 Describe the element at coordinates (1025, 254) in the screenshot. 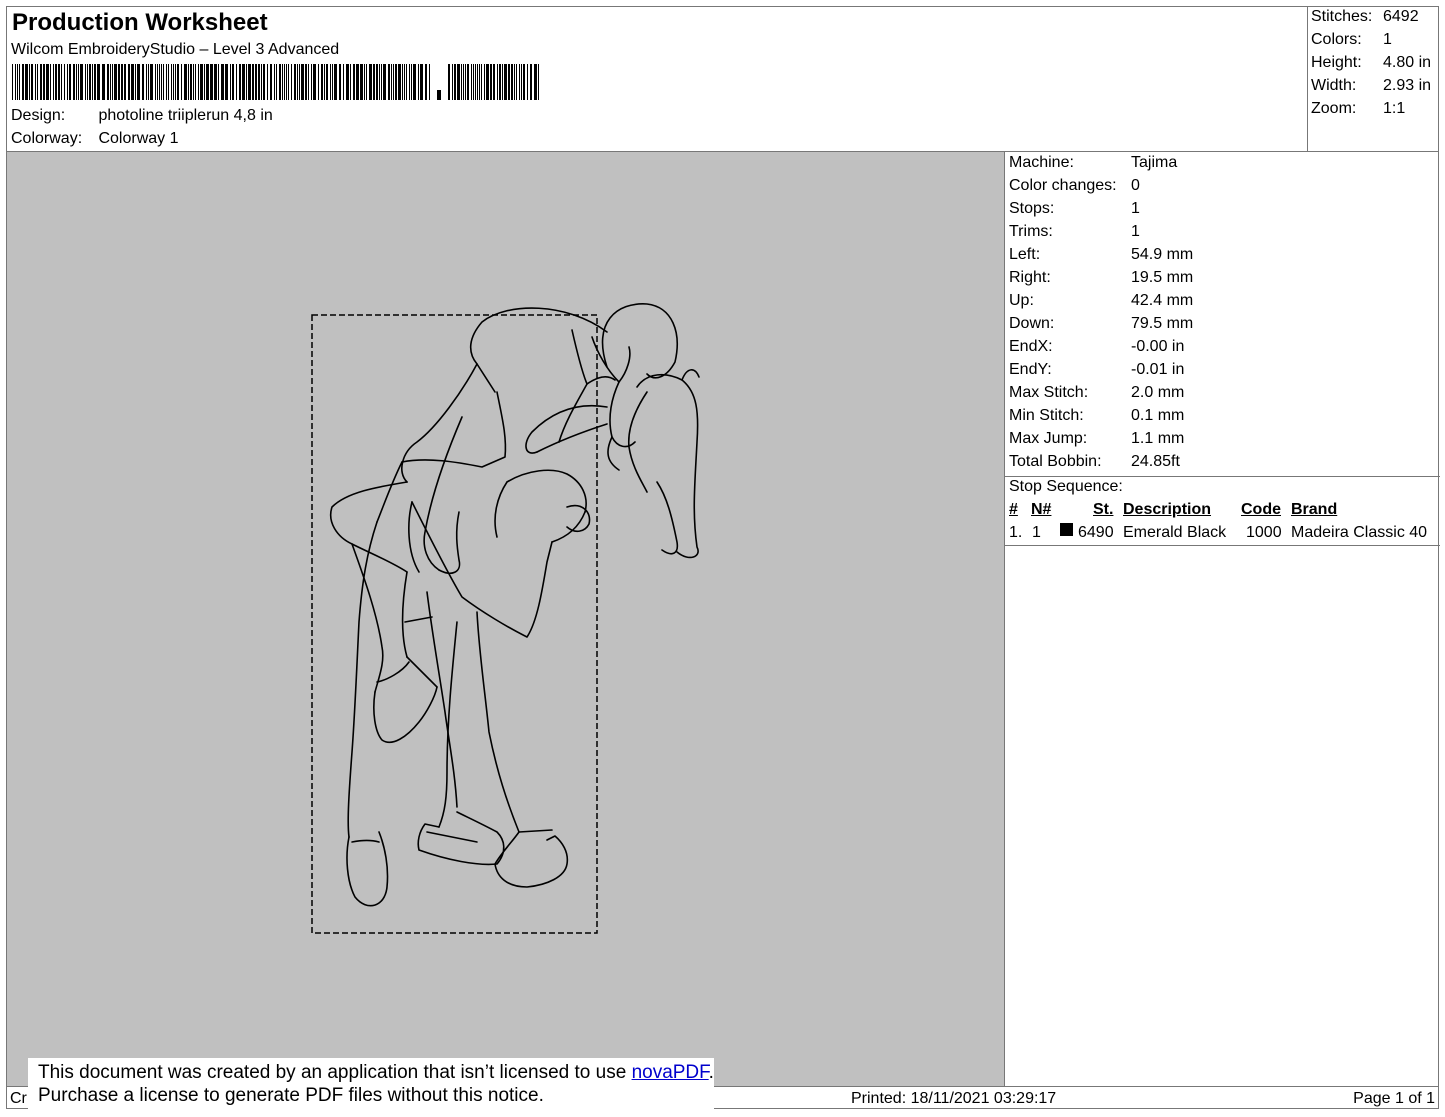

I see `left-label: Left:` at that location.